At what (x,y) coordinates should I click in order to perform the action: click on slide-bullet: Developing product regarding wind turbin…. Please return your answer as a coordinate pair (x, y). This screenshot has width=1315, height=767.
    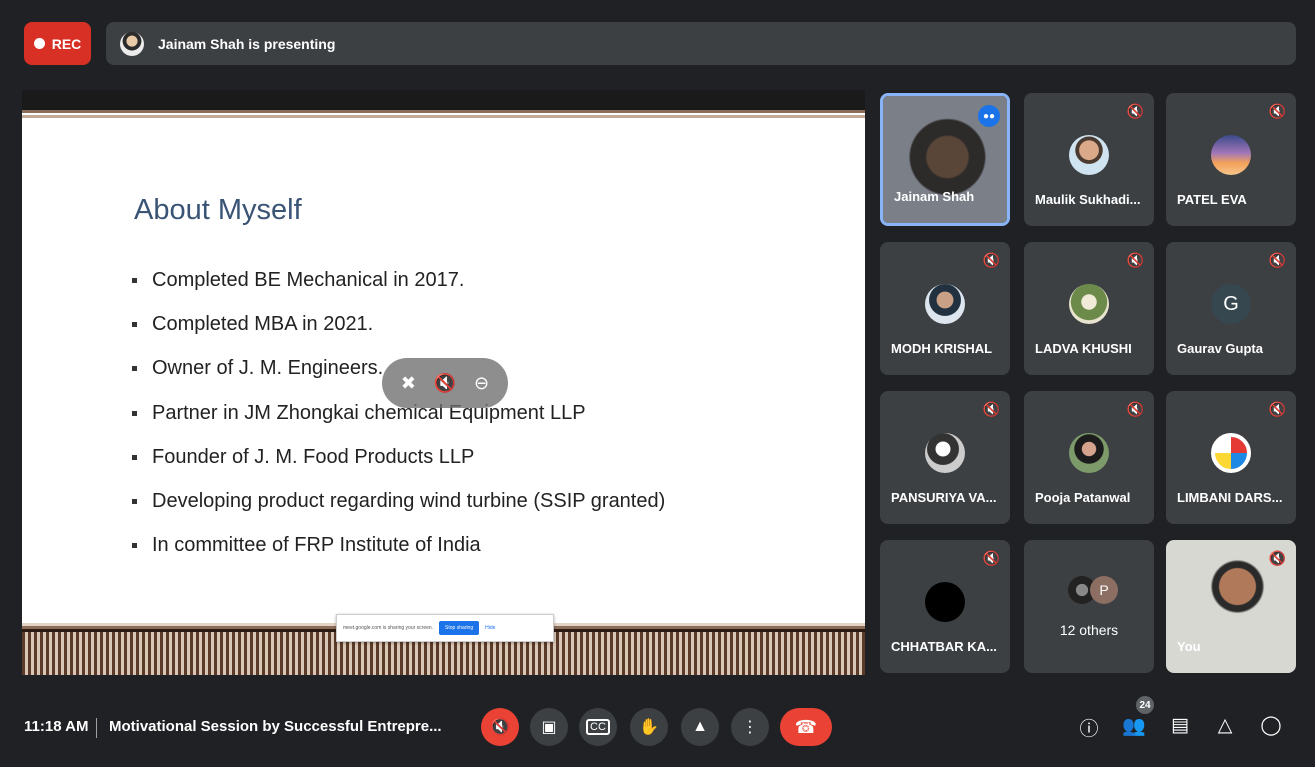
    Looking at the image, I should click on (398, 501).